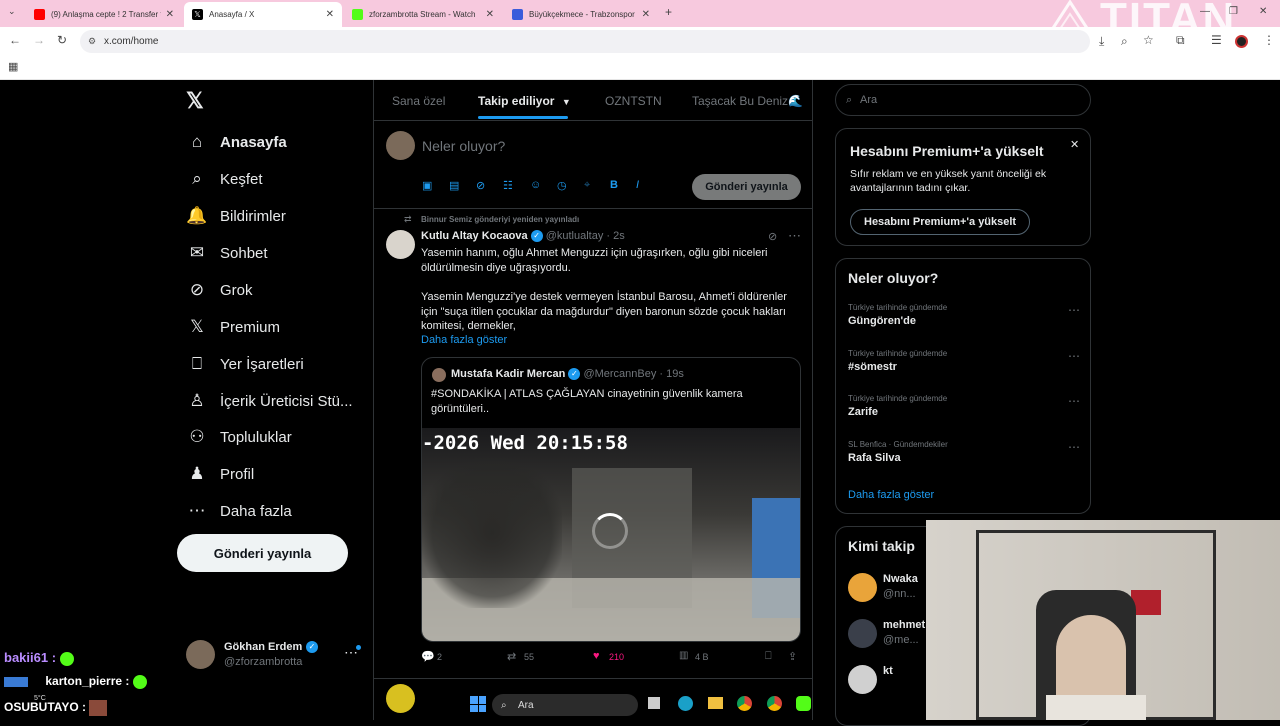  Describe the element at coordinates (263, 647) in the screenshot. I see `account-name: Gökhan Erdem` at that location.